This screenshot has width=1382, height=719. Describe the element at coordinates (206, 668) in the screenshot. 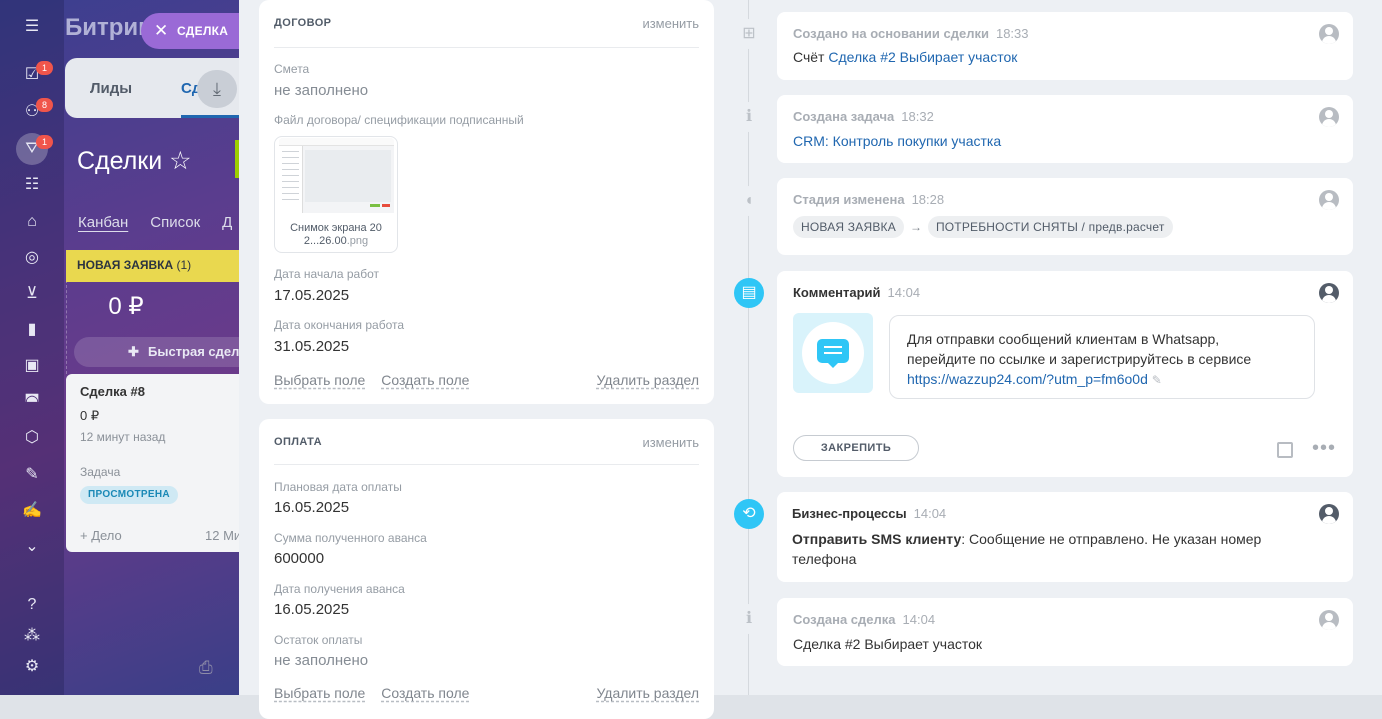

I see `printer-icon: ⎙` at that location.